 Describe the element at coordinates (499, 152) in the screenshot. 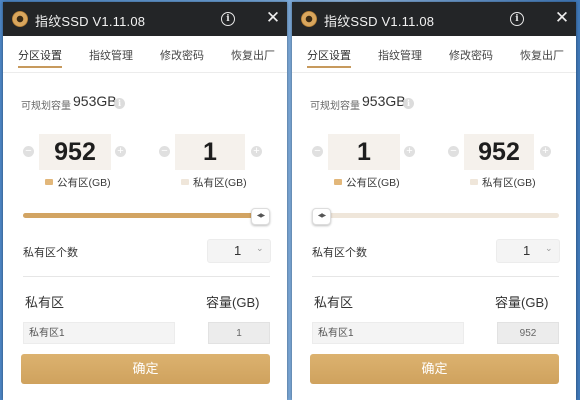

I see `private-capacity-value: 952` at that location.